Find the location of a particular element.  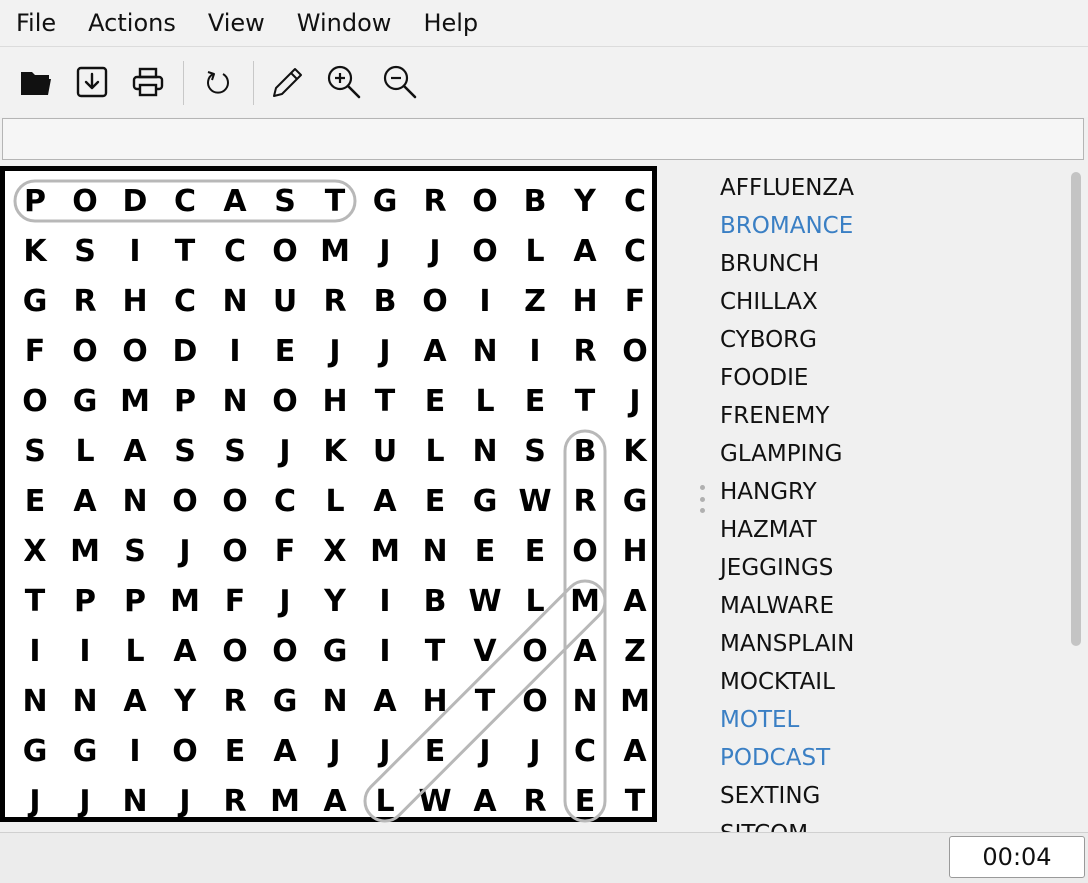

word-list-item: MOTEL is located at coordinates (887, 717).